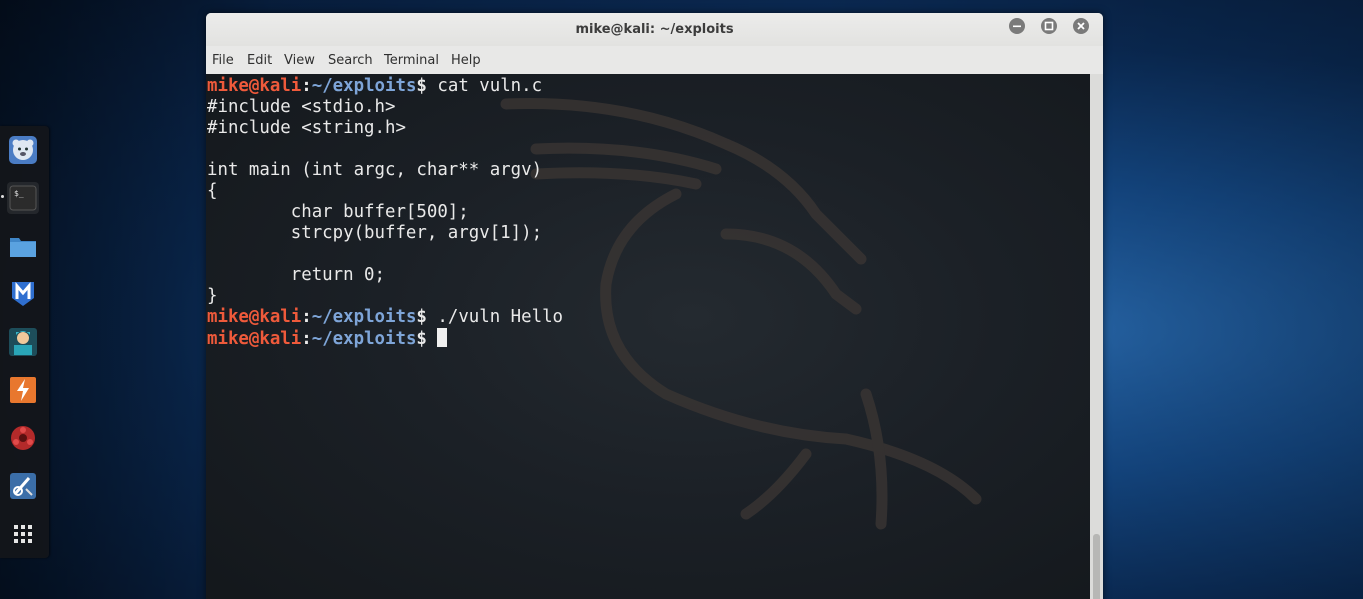 Image resolution: width=1363 pixels, height=599 pixels. Describe the element at coordinates (2, 196) in the screenshot. I see `running-indicator` at that location.